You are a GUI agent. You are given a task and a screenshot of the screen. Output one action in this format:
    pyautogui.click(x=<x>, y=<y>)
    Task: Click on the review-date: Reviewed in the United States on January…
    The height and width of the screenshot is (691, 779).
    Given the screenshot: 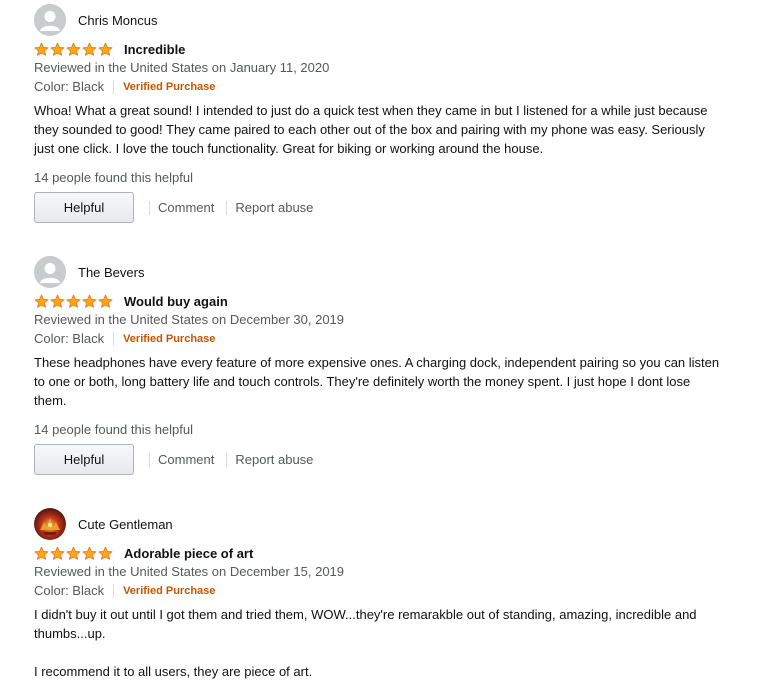 What is the action you would take?
    pyautogui.click(x=182, y=67)
    